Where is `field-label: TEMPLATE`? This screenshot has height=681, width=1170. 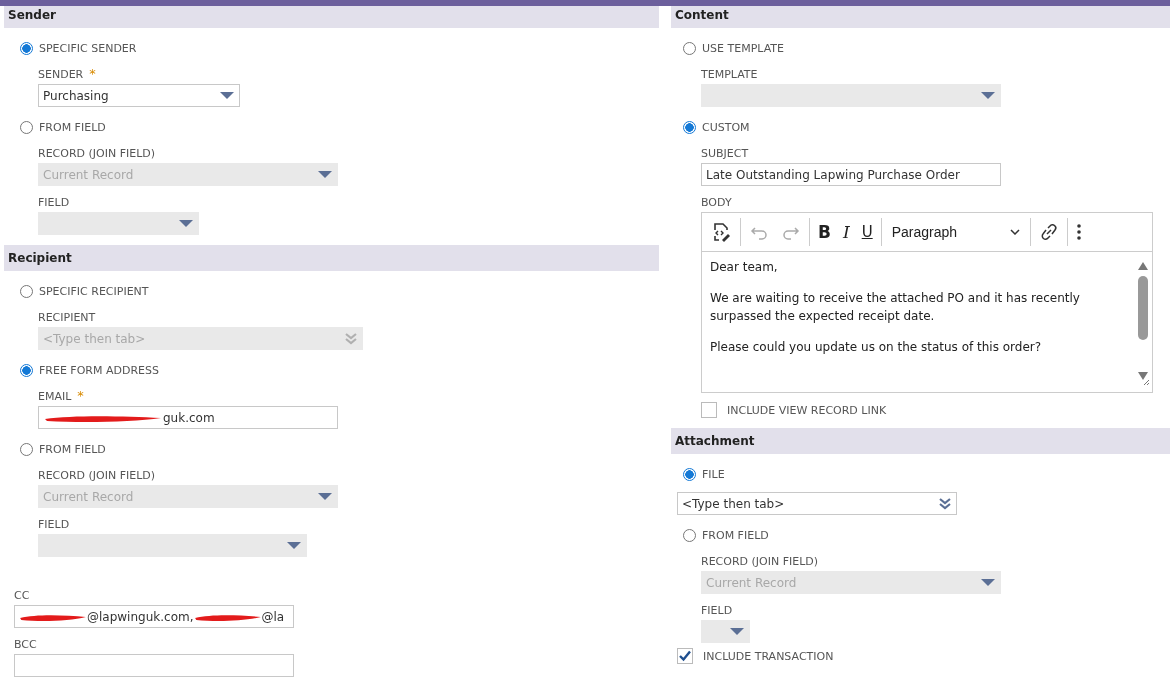
field-label: TEMPLATE is located at coordinates (729, 74).